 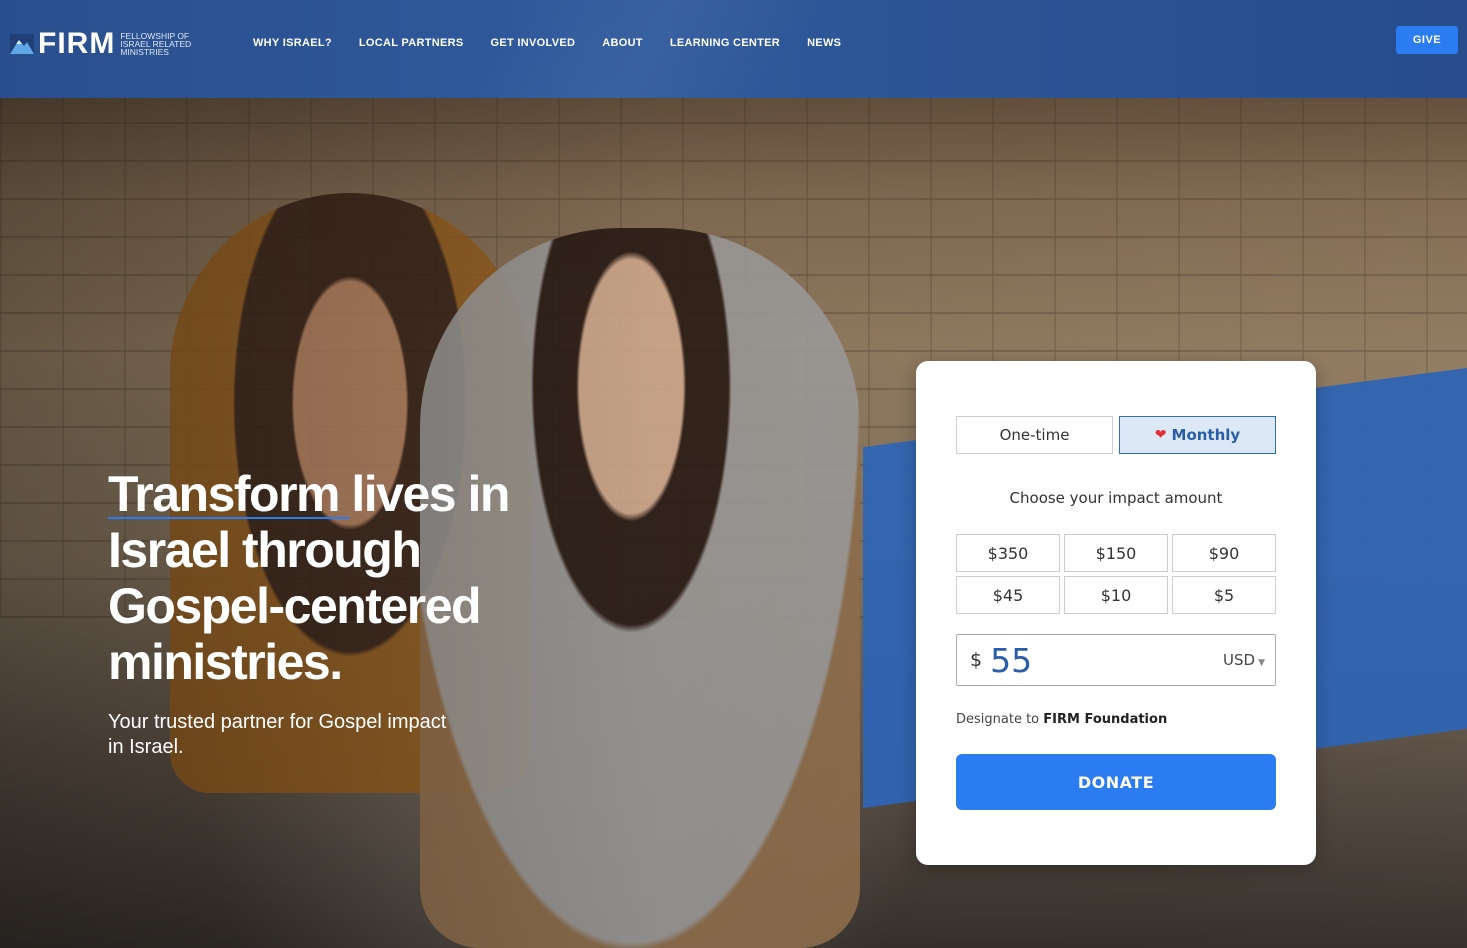 I want to click on custom-amount-input: $ 55 USD ▼, so click(x=1116, y=660).